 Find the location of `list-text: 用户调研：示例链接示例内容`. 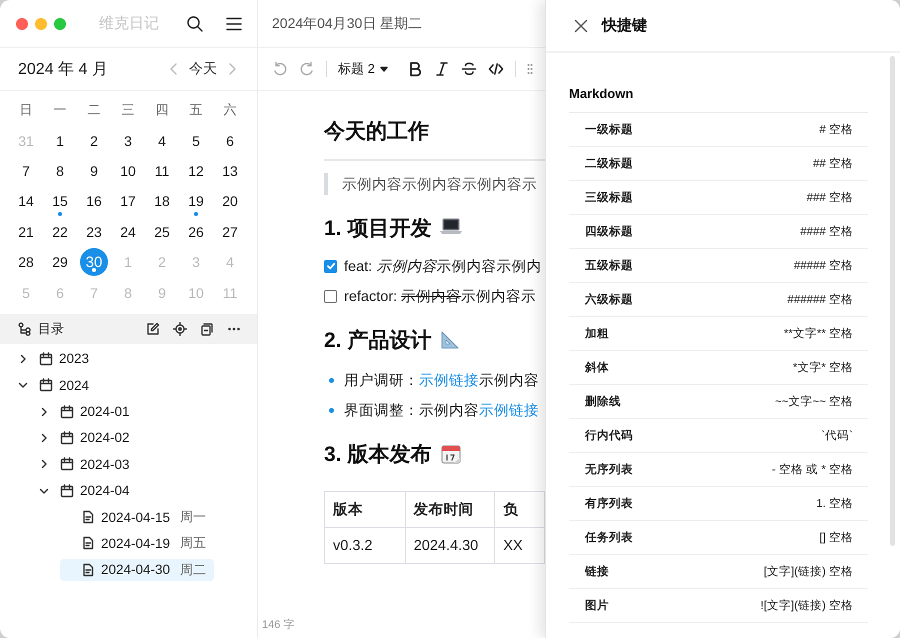

list-text: 用户调研：示例链接示例内容 is located at coordinates (441, 381).